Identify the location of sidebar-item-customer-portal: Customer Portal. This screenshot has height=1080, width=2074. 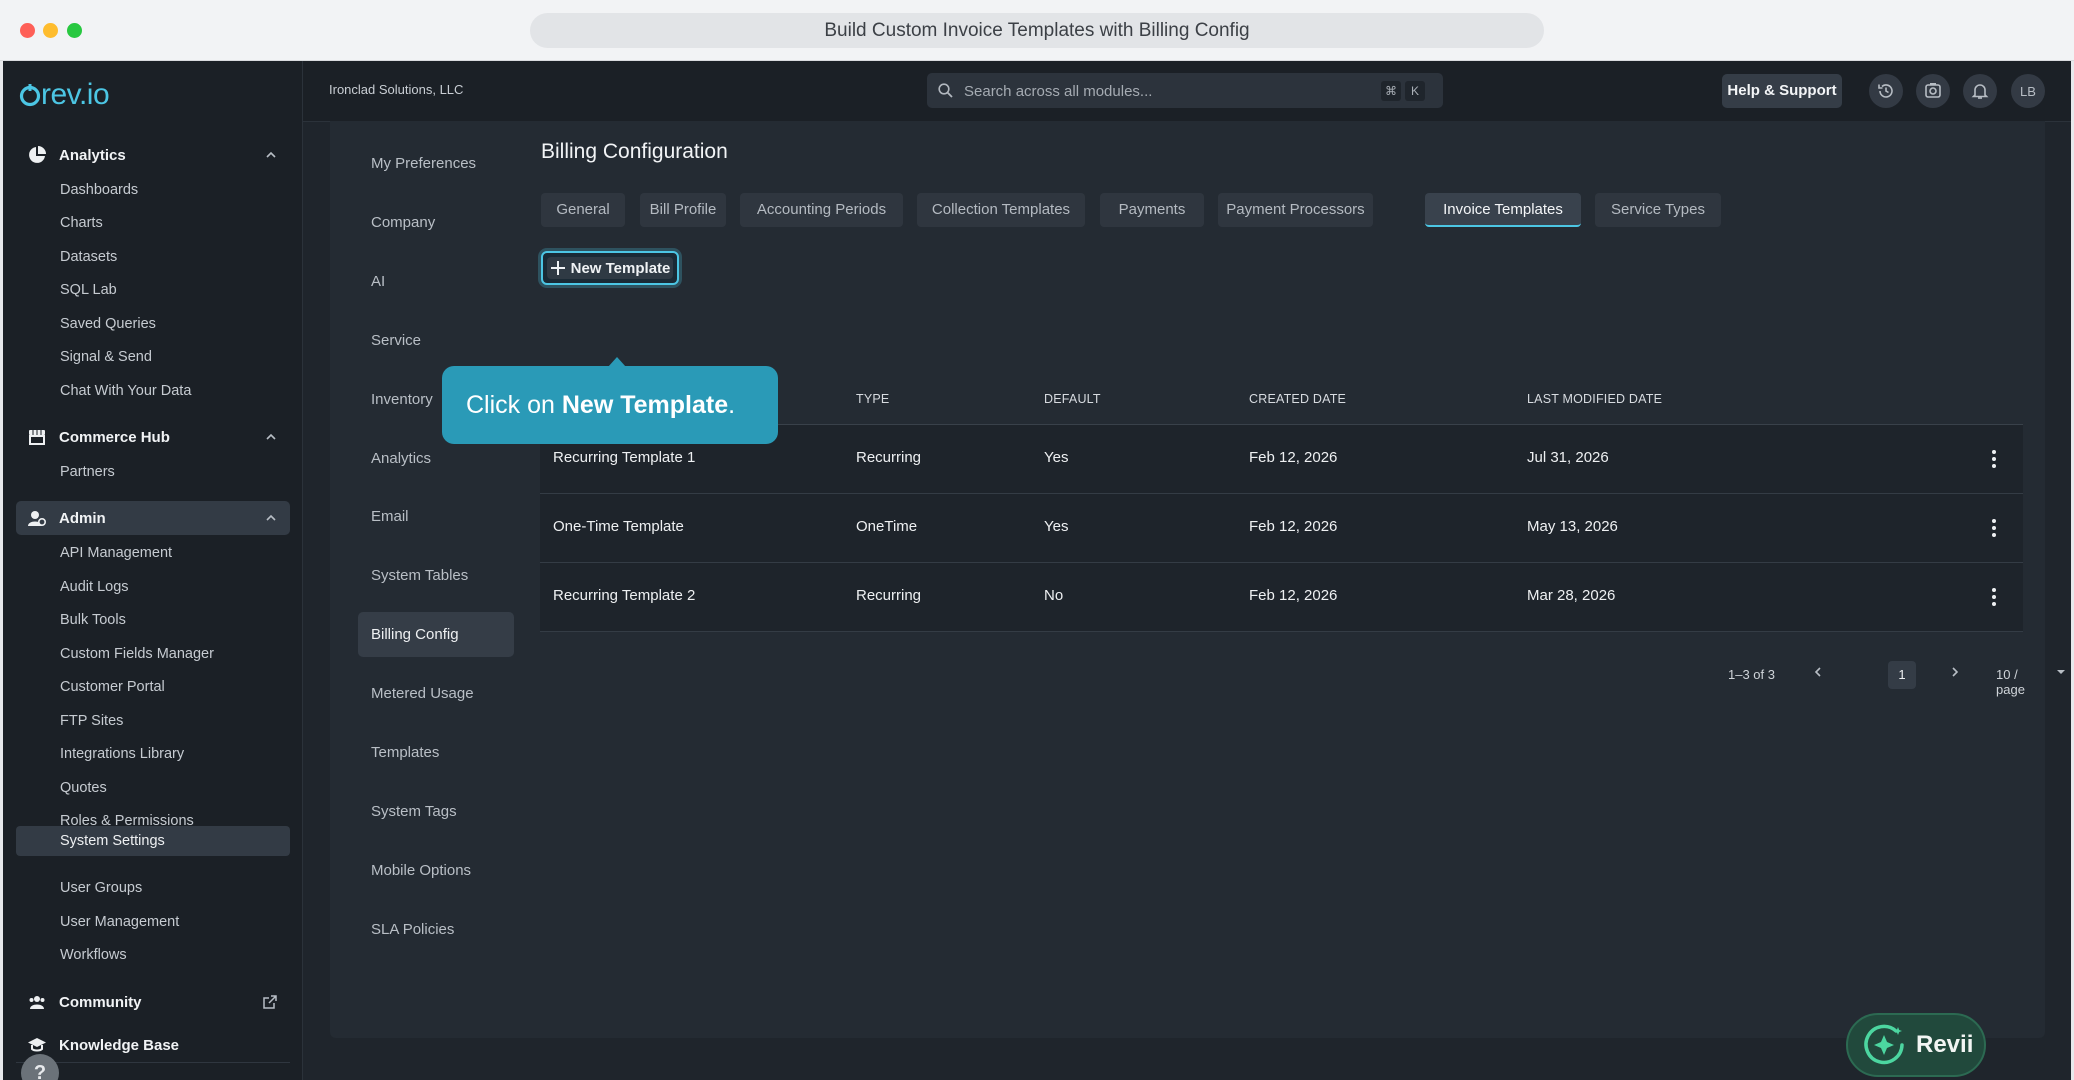
(153, 687).